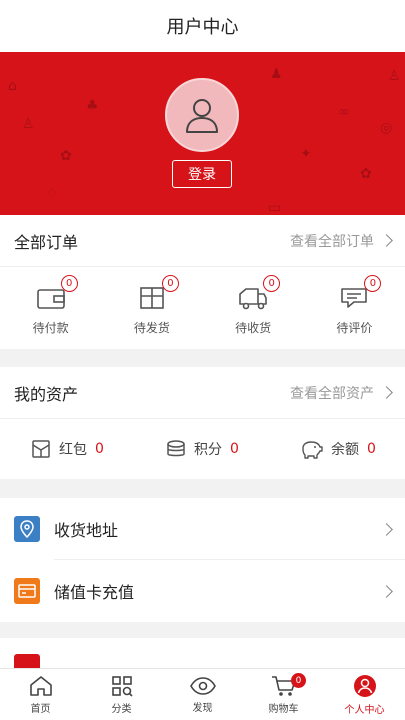 Image resolution: width=405 pixels, height=720 pixels. I want to click on order-pending-review: 0 待评价, so click(354, 308).